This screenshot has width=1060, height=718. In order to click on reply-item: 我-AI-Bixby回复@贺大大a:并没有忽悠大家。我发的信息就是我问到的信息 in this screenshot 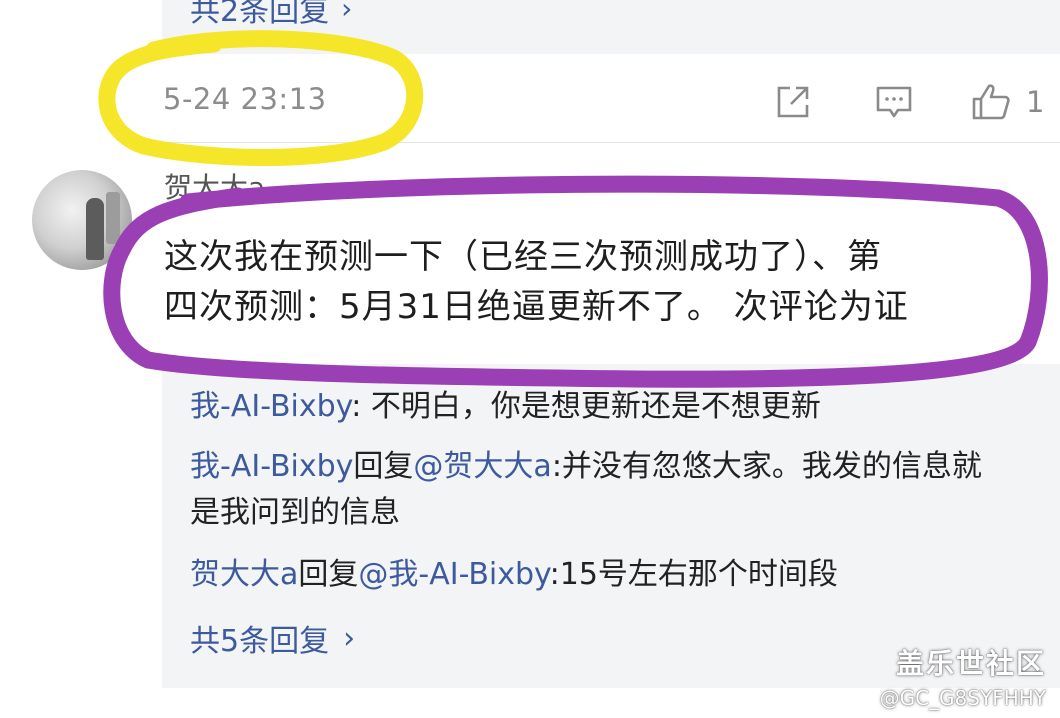, I will do `click(600, 490)`.